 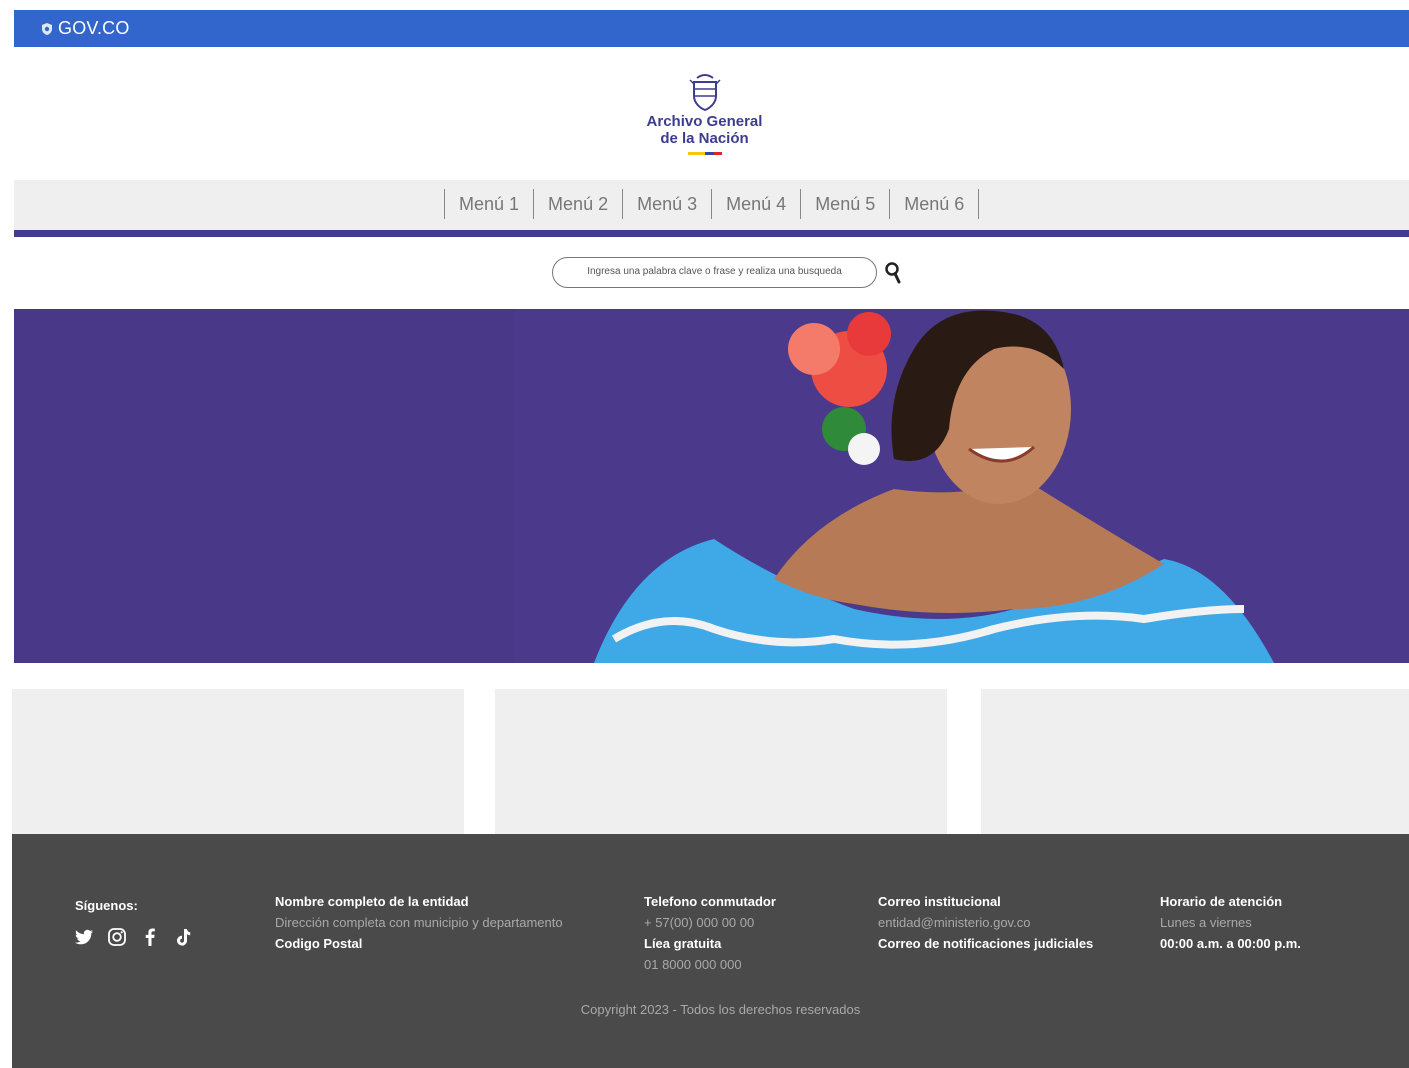 I want to click on entity-name: Nombre completo de la entidad, so click(x=372, y=901).